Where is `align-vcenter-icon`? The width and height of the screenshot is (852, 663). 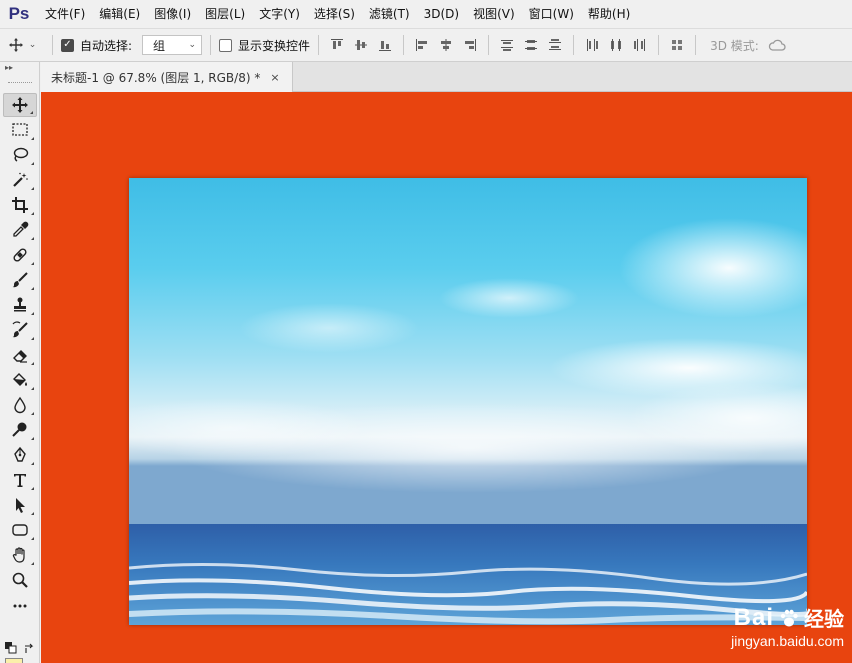 align-vcenter-icon is located at coordinates (361, 45).